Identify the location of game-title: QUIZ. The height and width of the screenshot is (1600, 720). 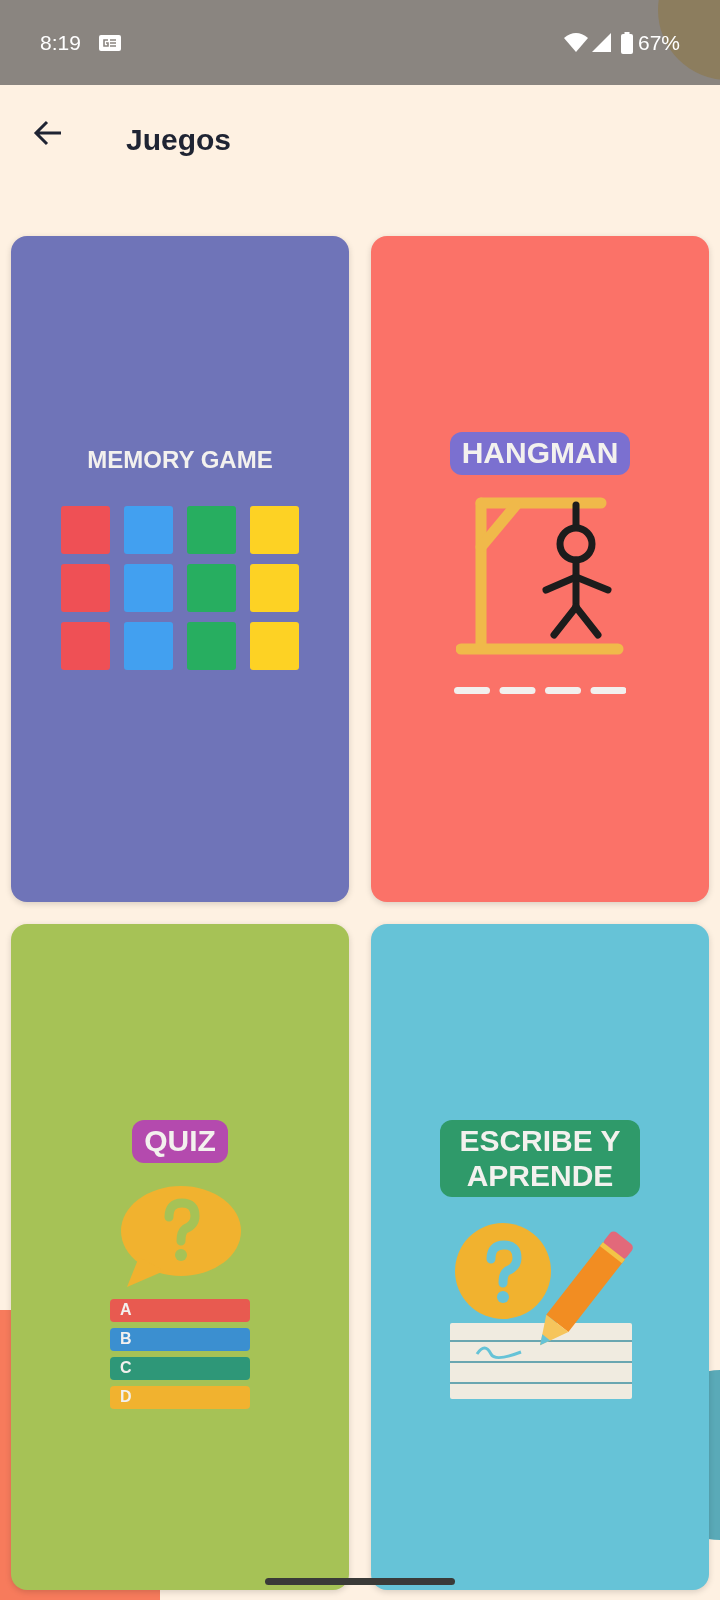
(180, 1141).